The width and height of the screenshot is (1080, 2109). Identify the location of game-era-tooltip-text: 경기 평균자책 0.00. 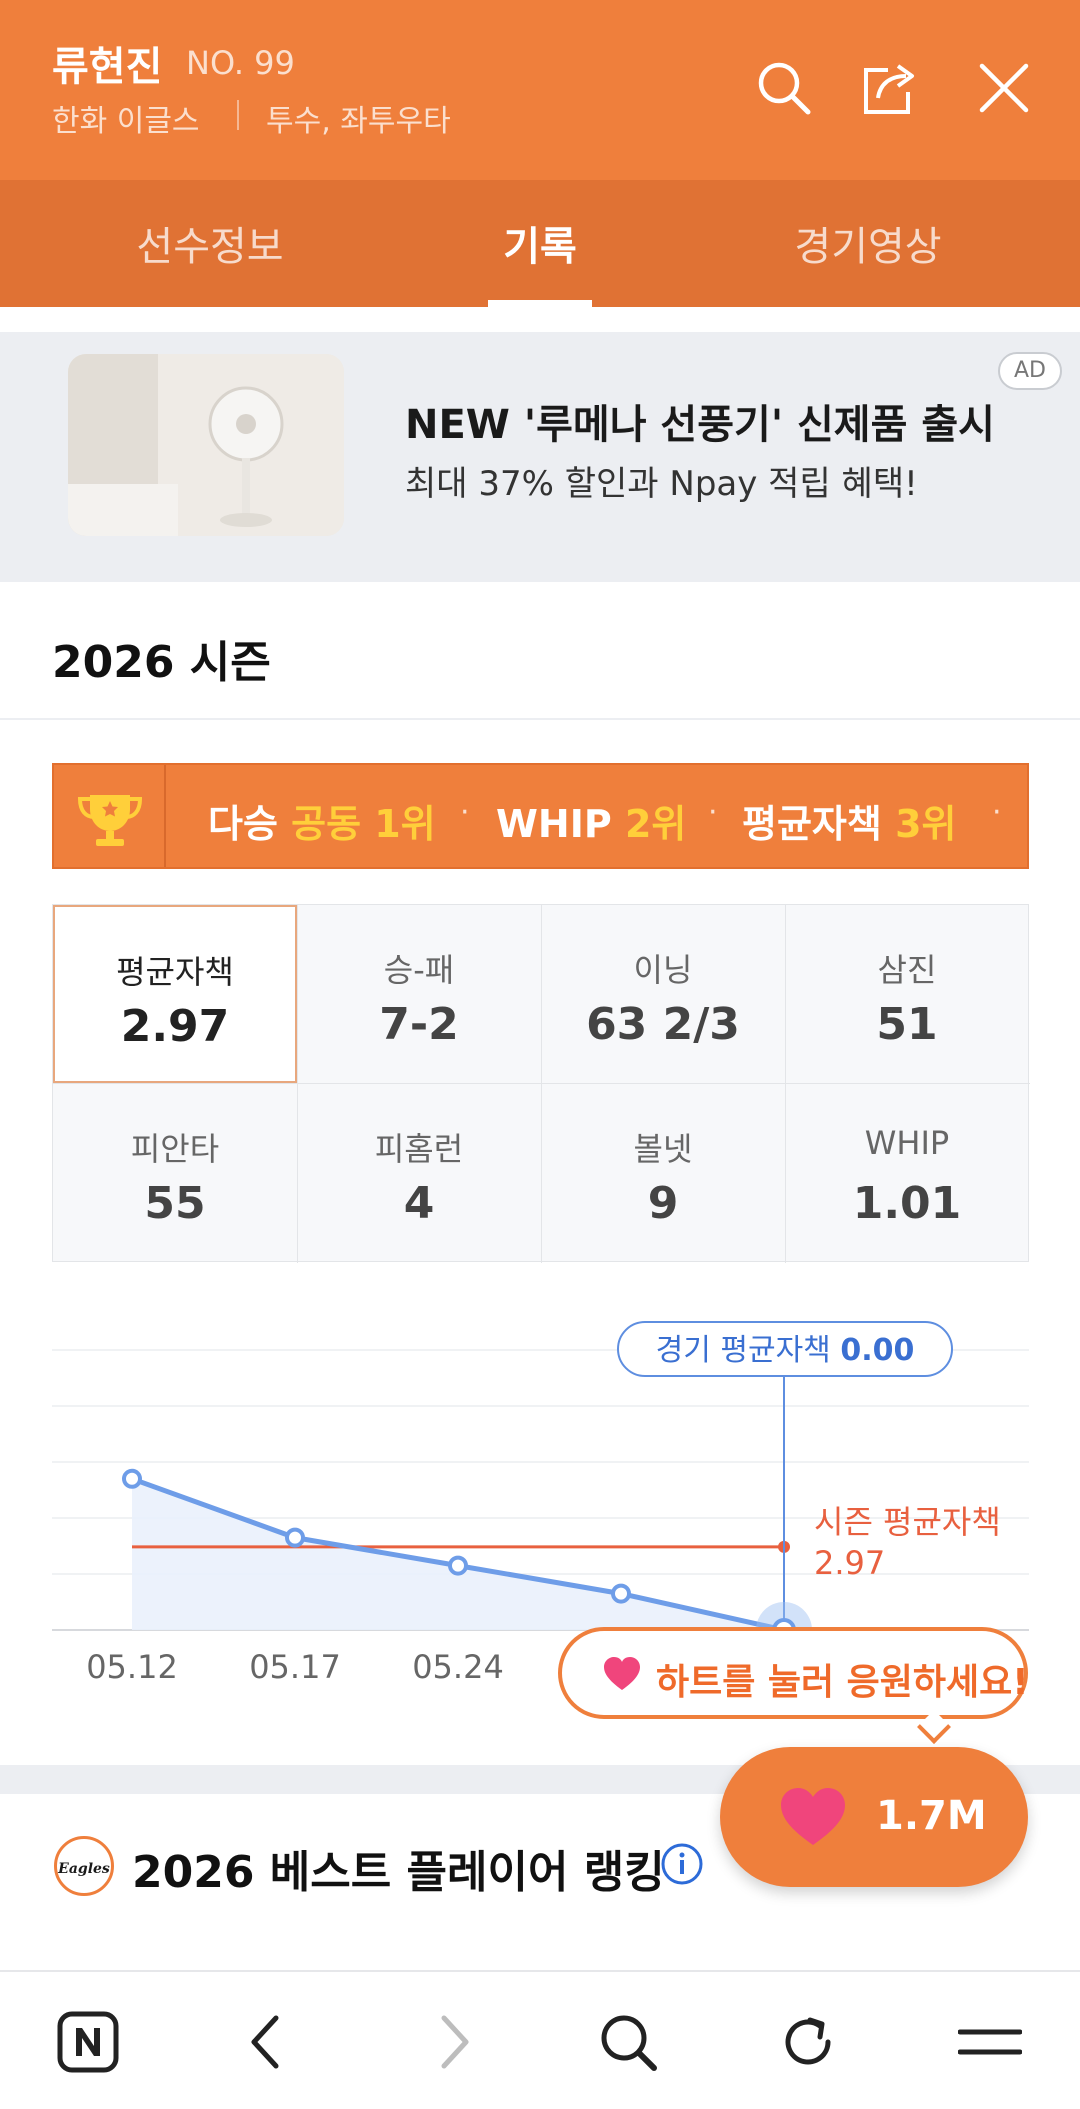
(785, 1350).